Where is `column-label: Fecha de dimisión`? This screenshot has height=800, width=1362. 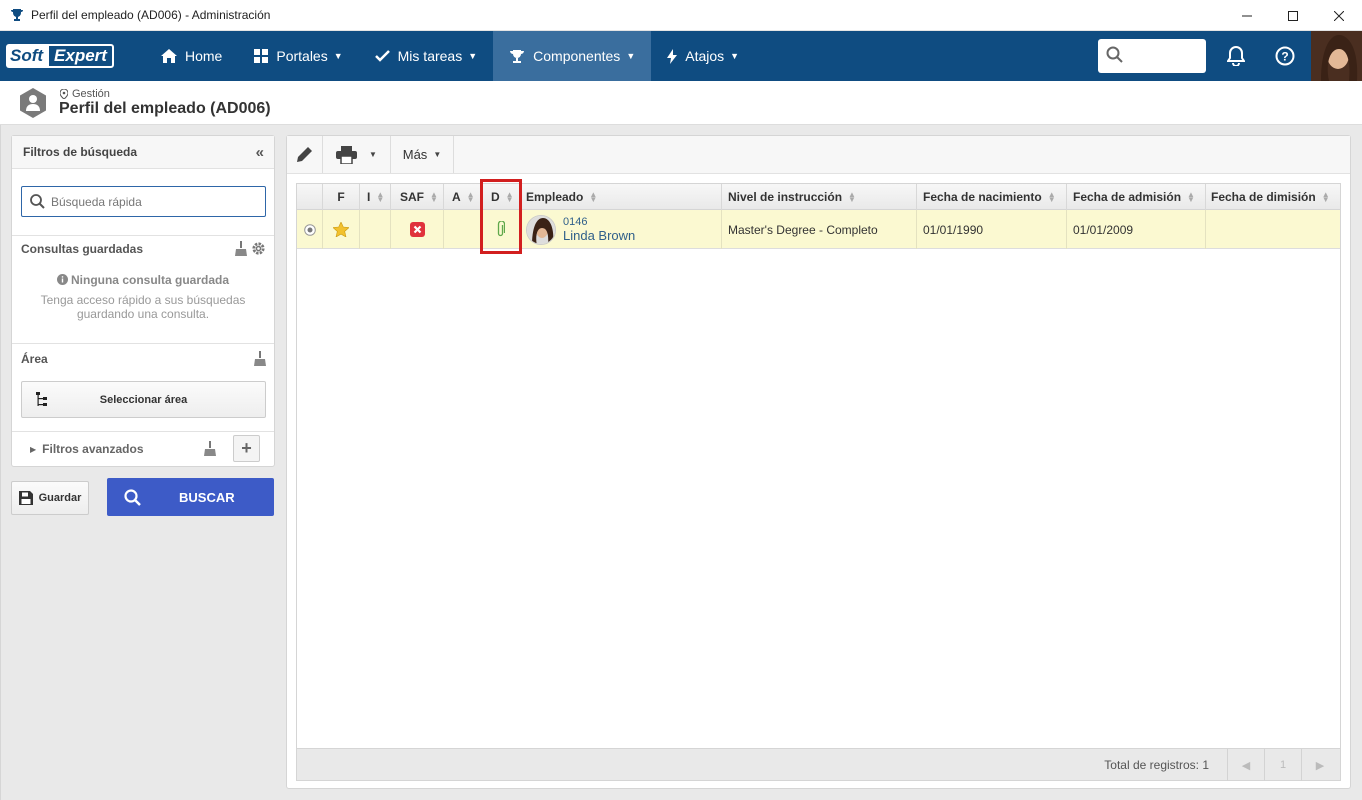
column-label: Fecha de dimisión is located at coordinates (1263, 197).